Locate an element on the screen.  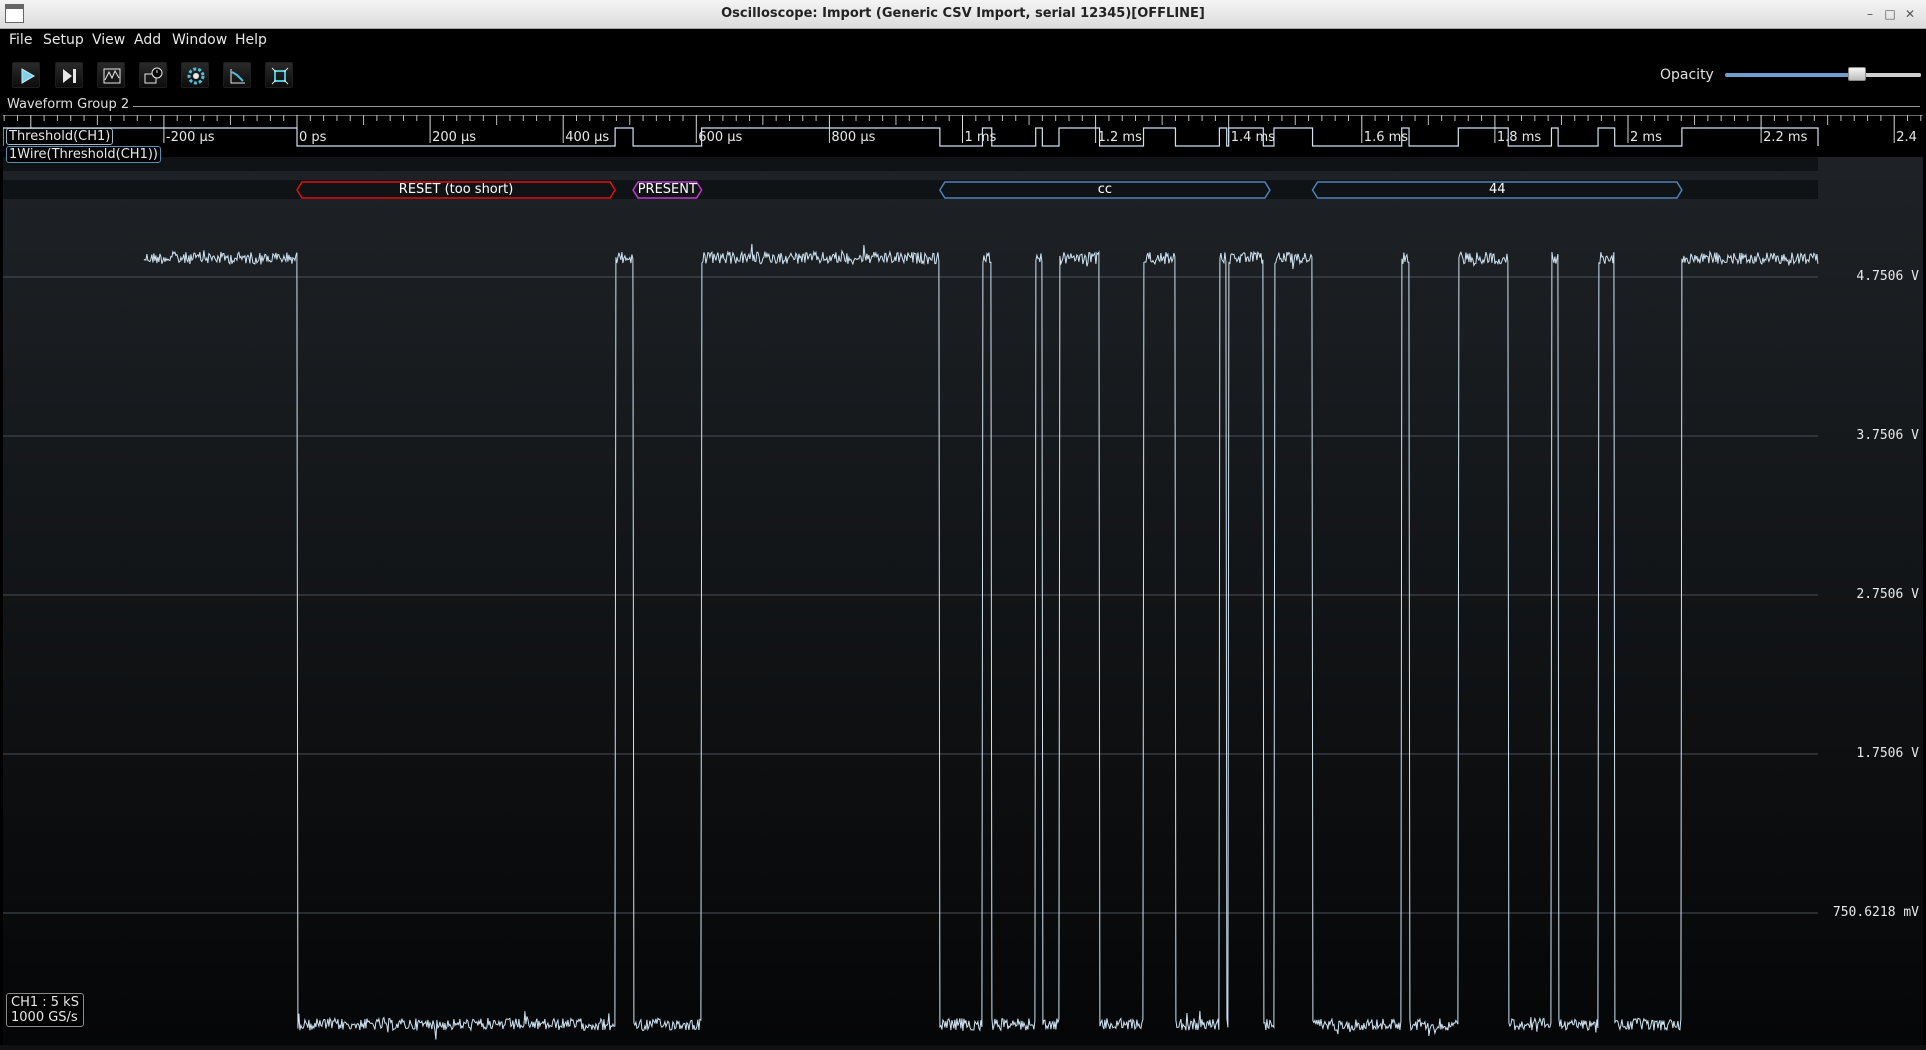
minimize-icon: – is located at coordinates (1870, 14).